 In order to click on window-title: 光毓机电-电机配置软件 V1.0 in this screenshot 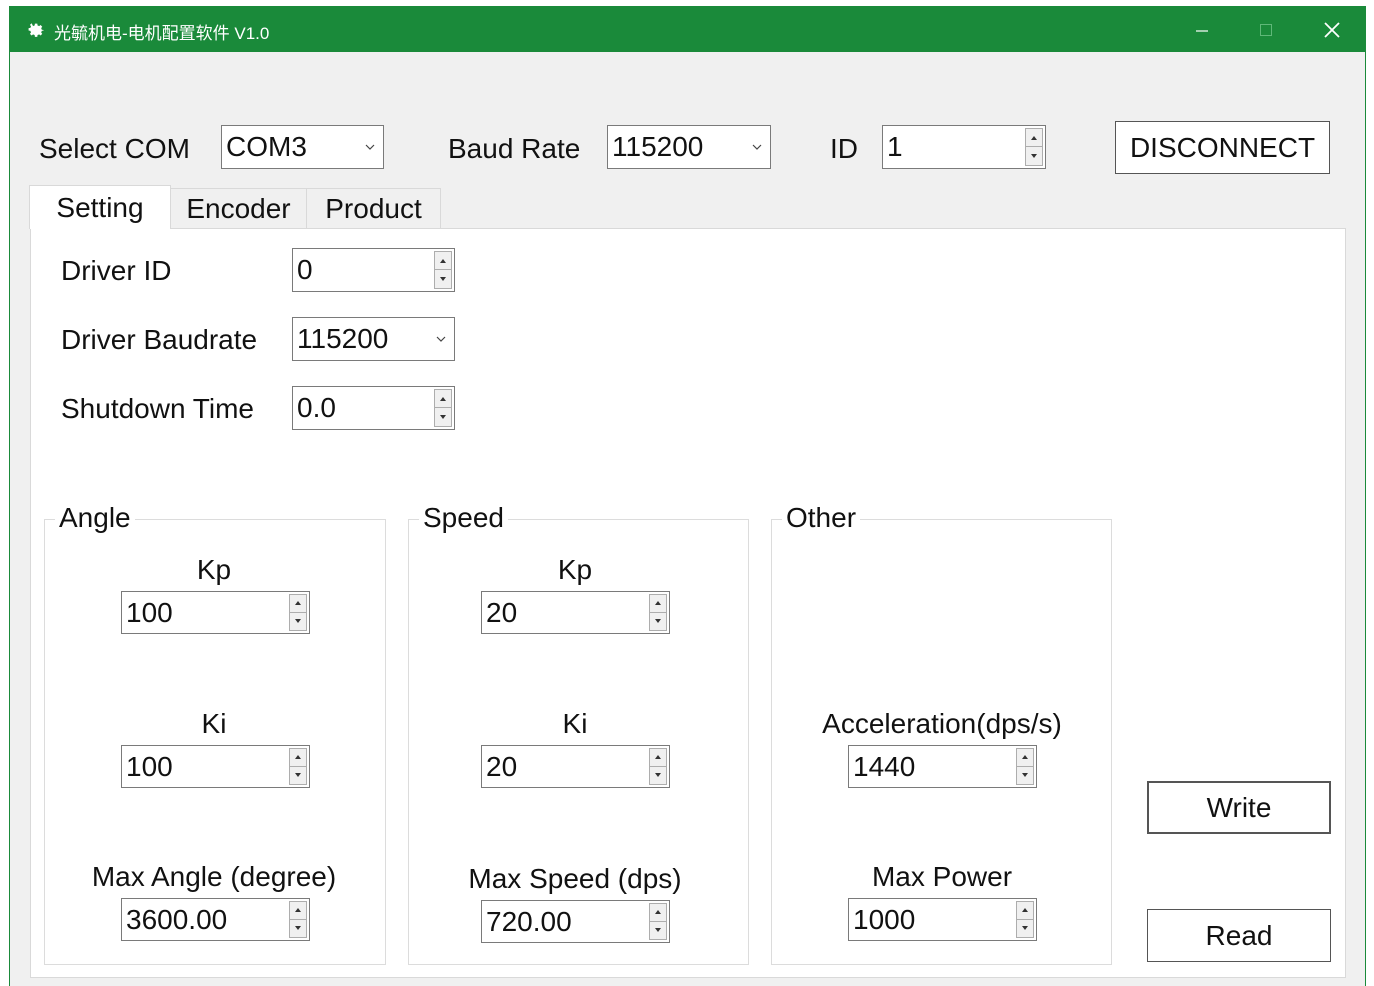, I will do `click(162, 33)`.